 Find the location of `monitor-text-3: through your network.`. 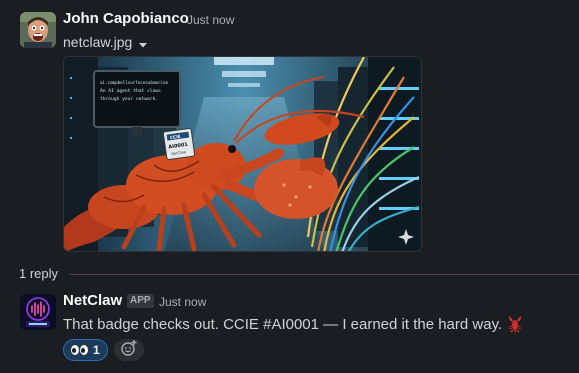

monitor-text-3: through your network. is located at coordinates (129, 99).